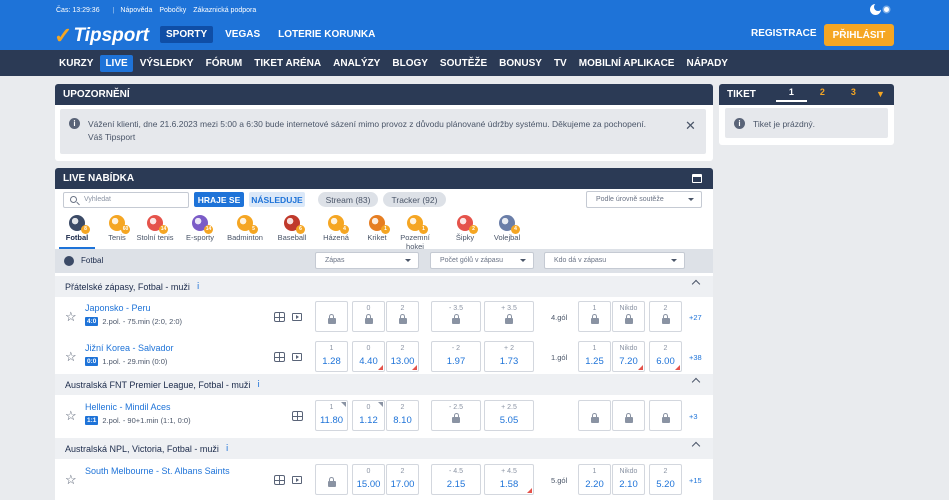 This screenshot has height=500, width=949. Describe the element at coordinates (822, 94) in the screenshot. I see `ticket-tab-2: 2` at that location.